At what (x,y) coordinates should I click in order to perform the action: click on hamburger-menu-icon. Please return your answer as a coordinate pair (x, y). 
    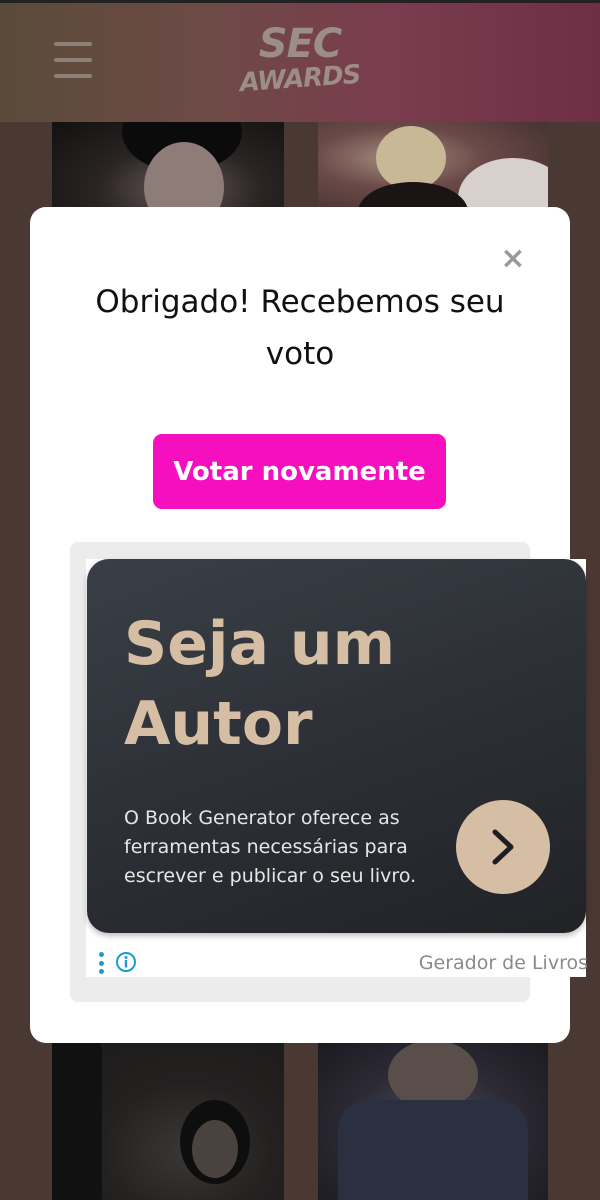
    Looking at the image, I should click on (73, 60).